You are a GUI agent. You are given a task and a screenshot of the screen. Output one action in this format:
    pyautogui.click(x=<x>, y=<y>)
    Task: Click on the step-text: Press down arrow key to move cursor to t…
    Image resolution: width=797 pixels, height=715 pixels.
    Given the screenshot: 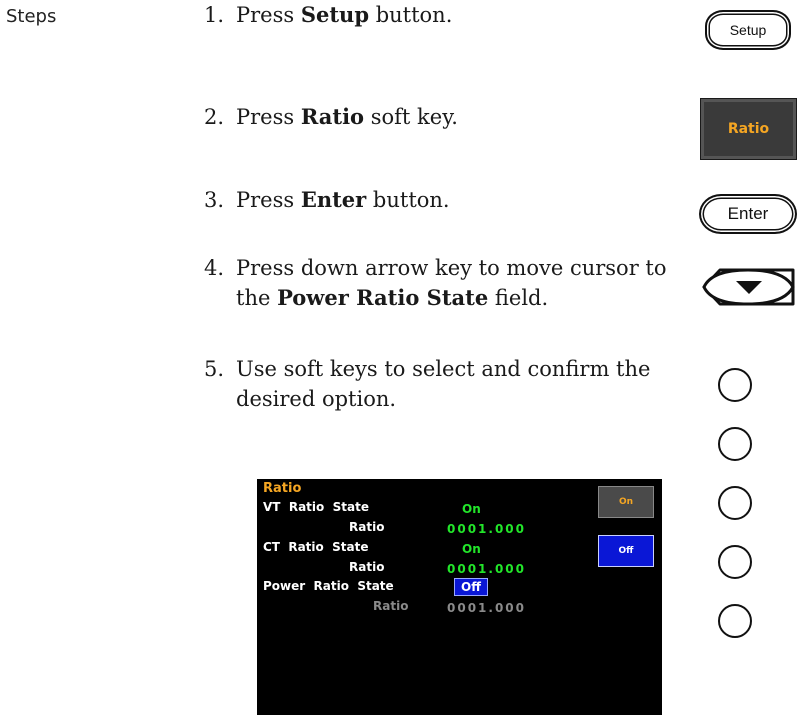 What is the action you would take?
    pyautogui.click(x=451, y=283)
    